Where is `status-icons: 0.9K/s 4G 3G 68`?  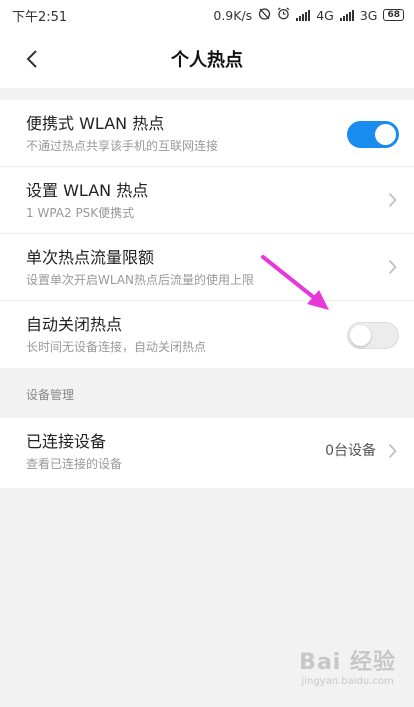
status-icons: 0.9K/s 4G 3G 68 is located at coordinates (308, 15).